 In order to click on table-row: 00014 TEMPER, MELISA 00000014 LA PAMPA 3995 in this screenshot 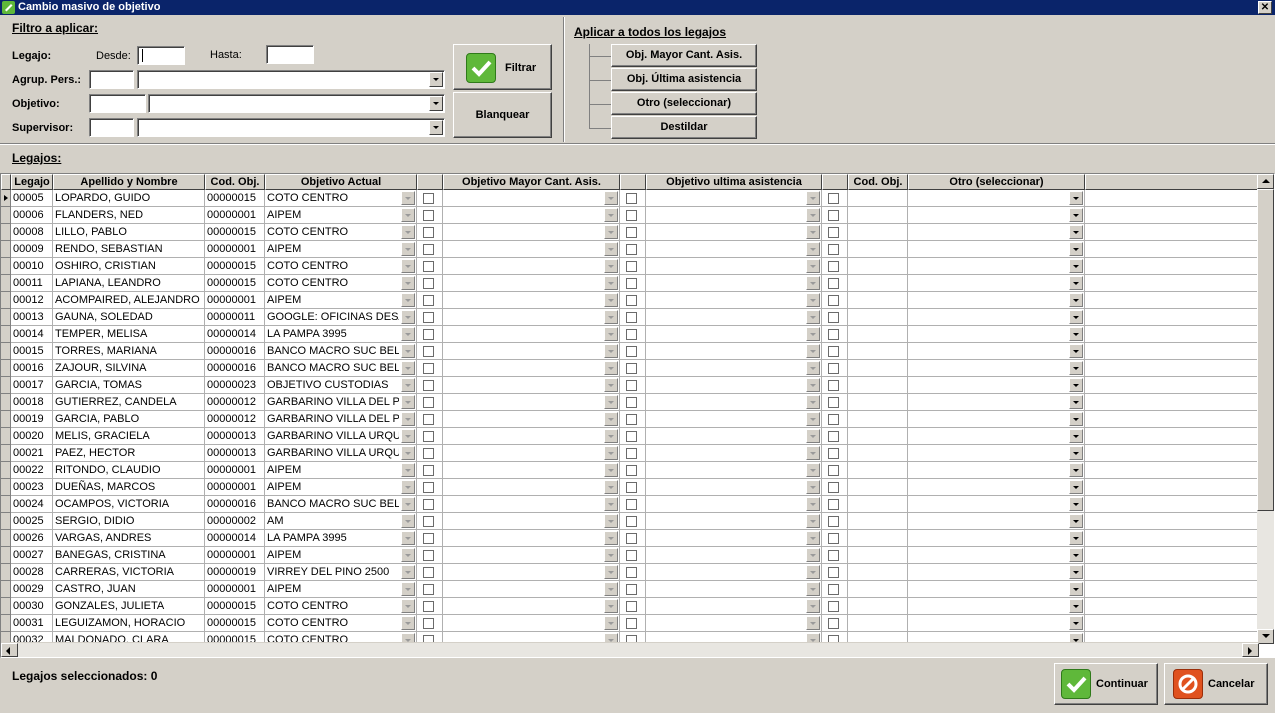, I will do `click(630, 334)`.